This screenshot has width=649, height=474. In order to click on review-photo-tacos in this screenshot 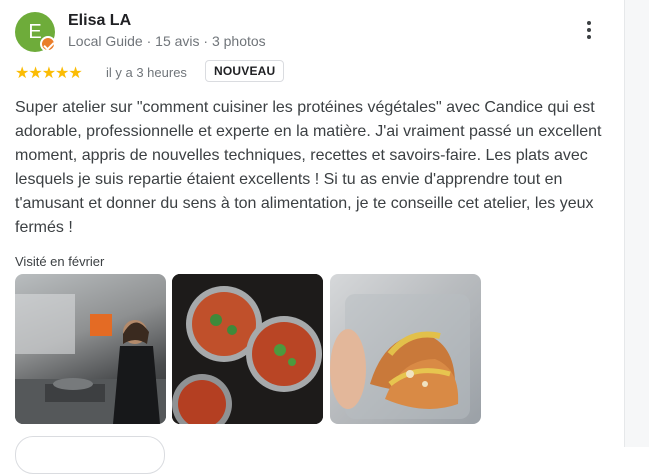, I will do `click(405, 349)`.